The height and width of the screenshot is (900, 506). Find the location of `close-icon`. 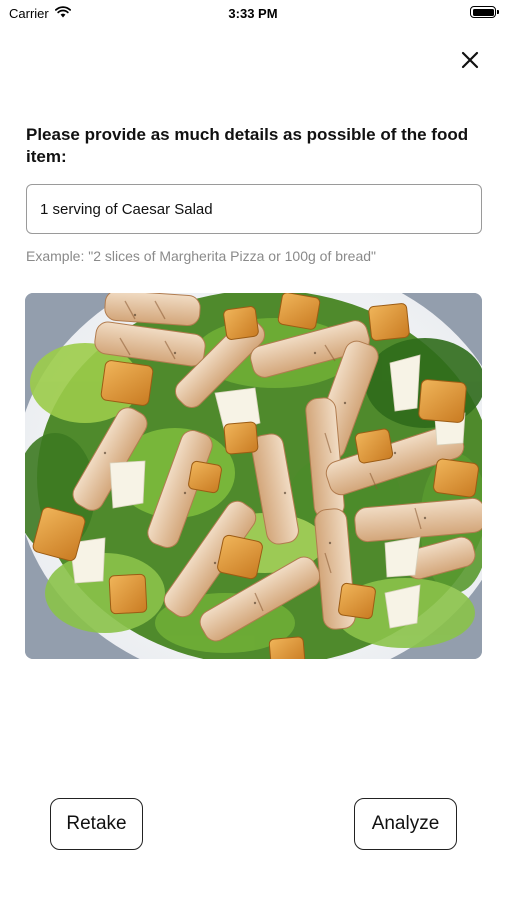

close-icon is located at coordinates (470, 62).